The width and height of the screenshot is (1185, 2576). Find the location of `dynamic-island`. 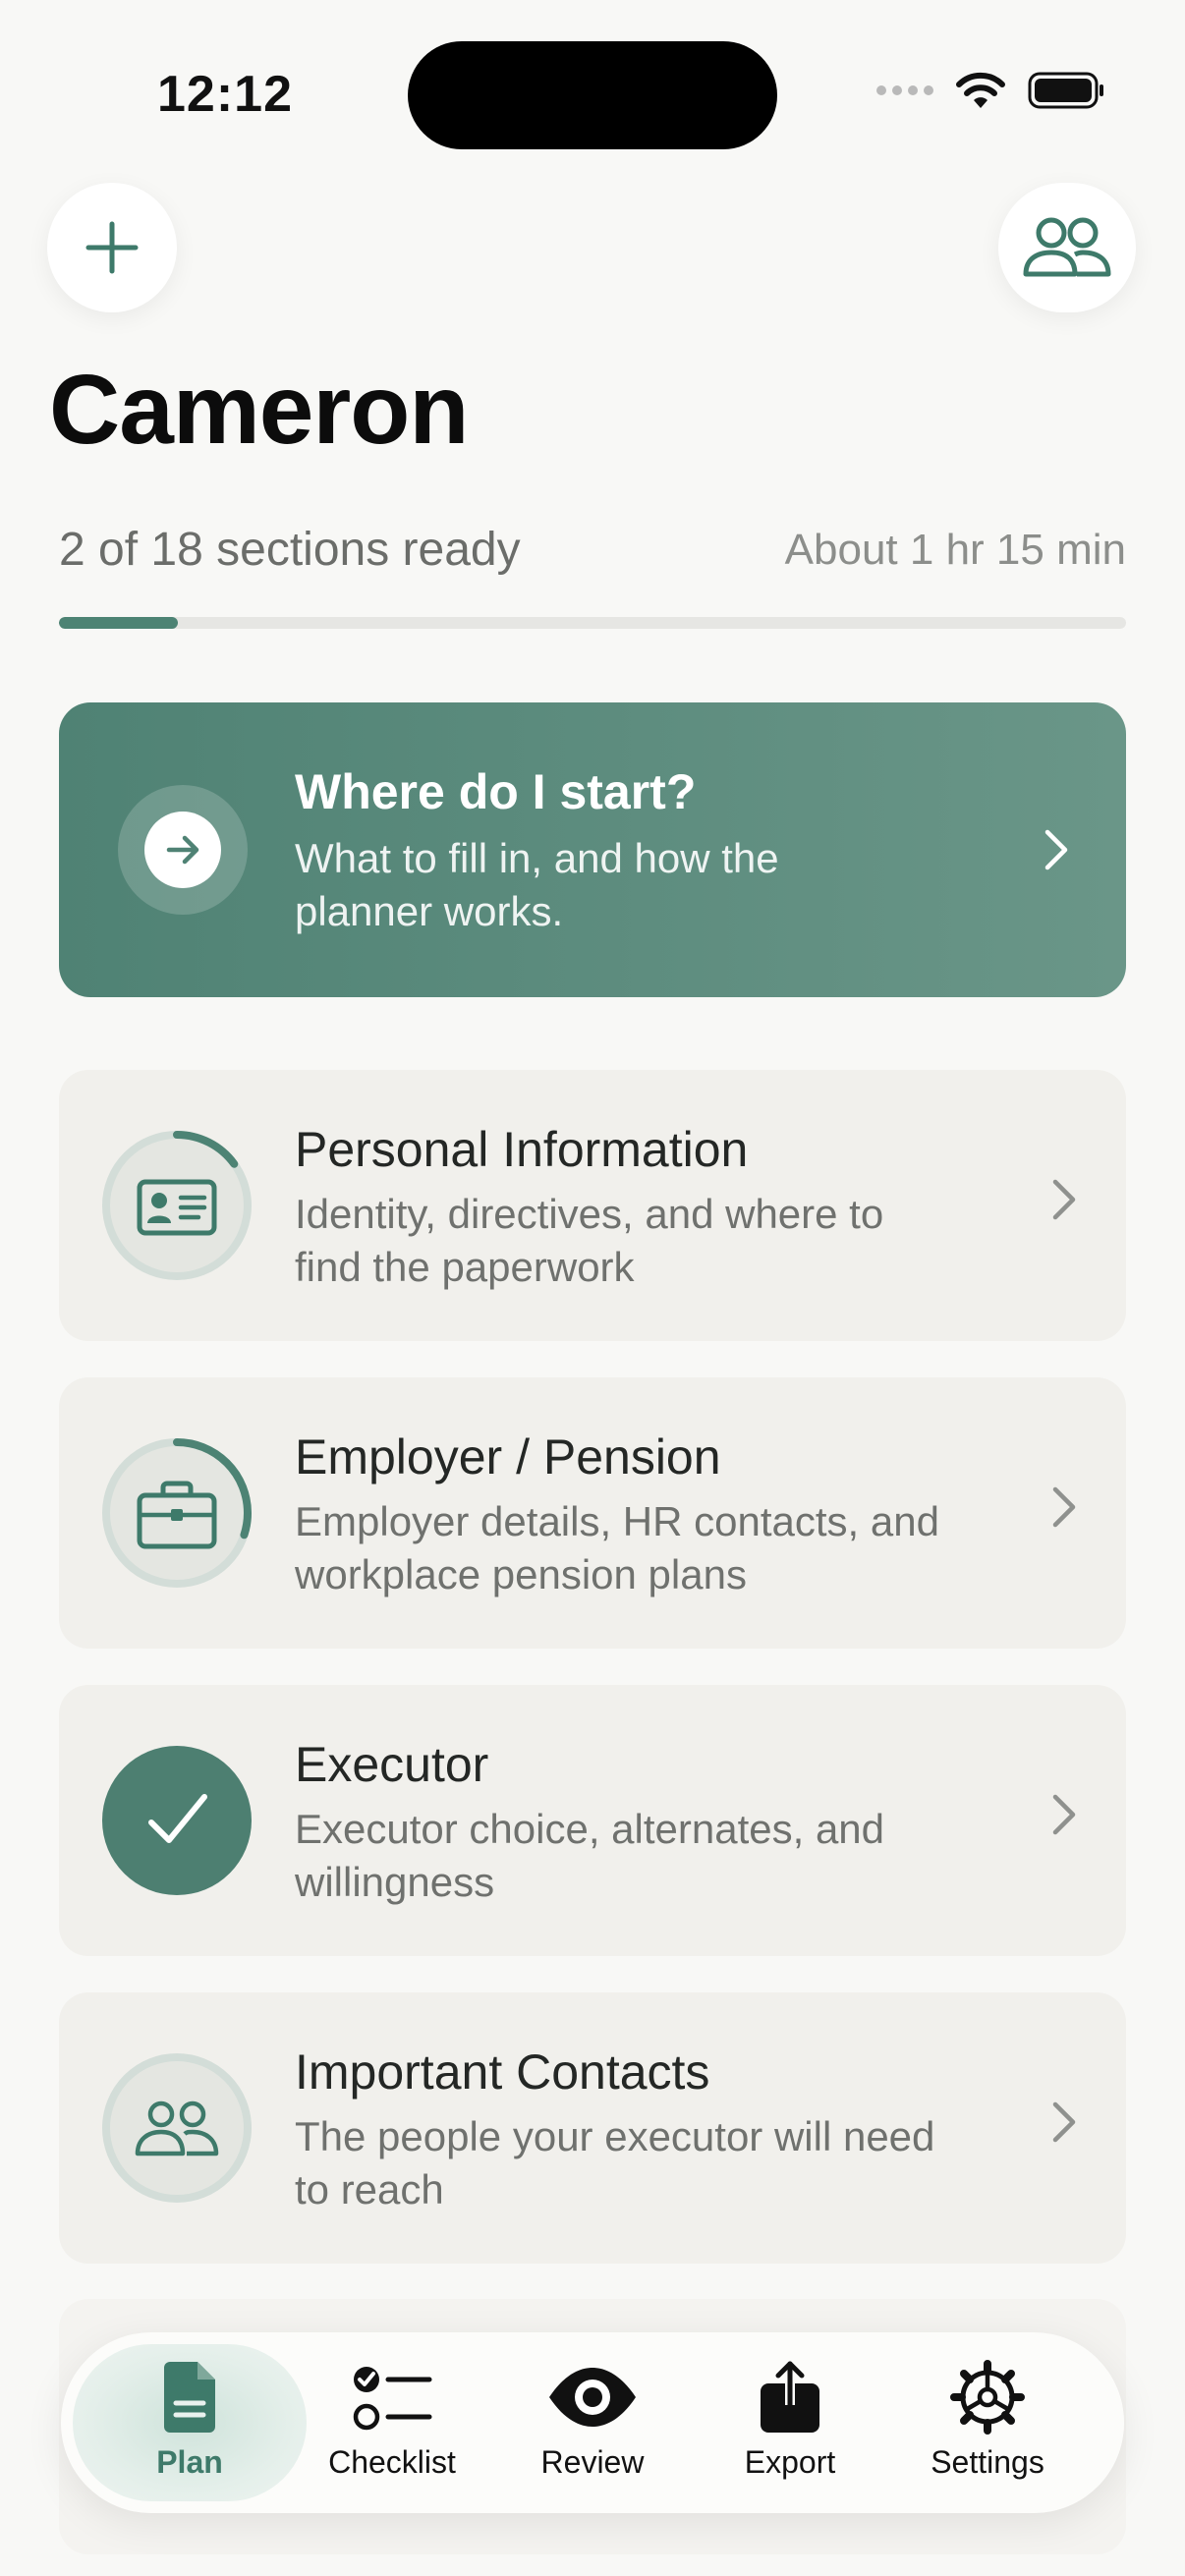

dynamic-island is located at coordinates (592, 95).